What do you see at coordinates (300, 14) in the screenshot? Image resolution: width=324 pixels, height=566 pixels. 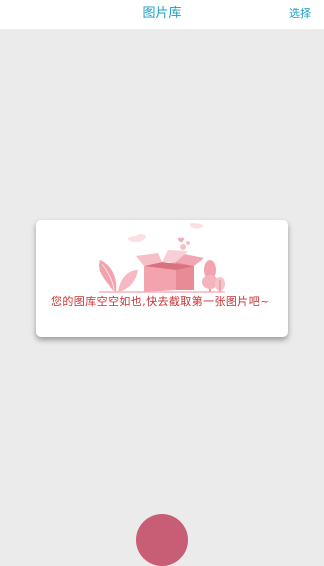 I see `select-button: 选择` at bounding box center [300, 14].